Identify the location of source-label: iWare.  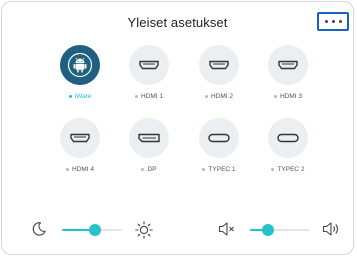
(80, 96).